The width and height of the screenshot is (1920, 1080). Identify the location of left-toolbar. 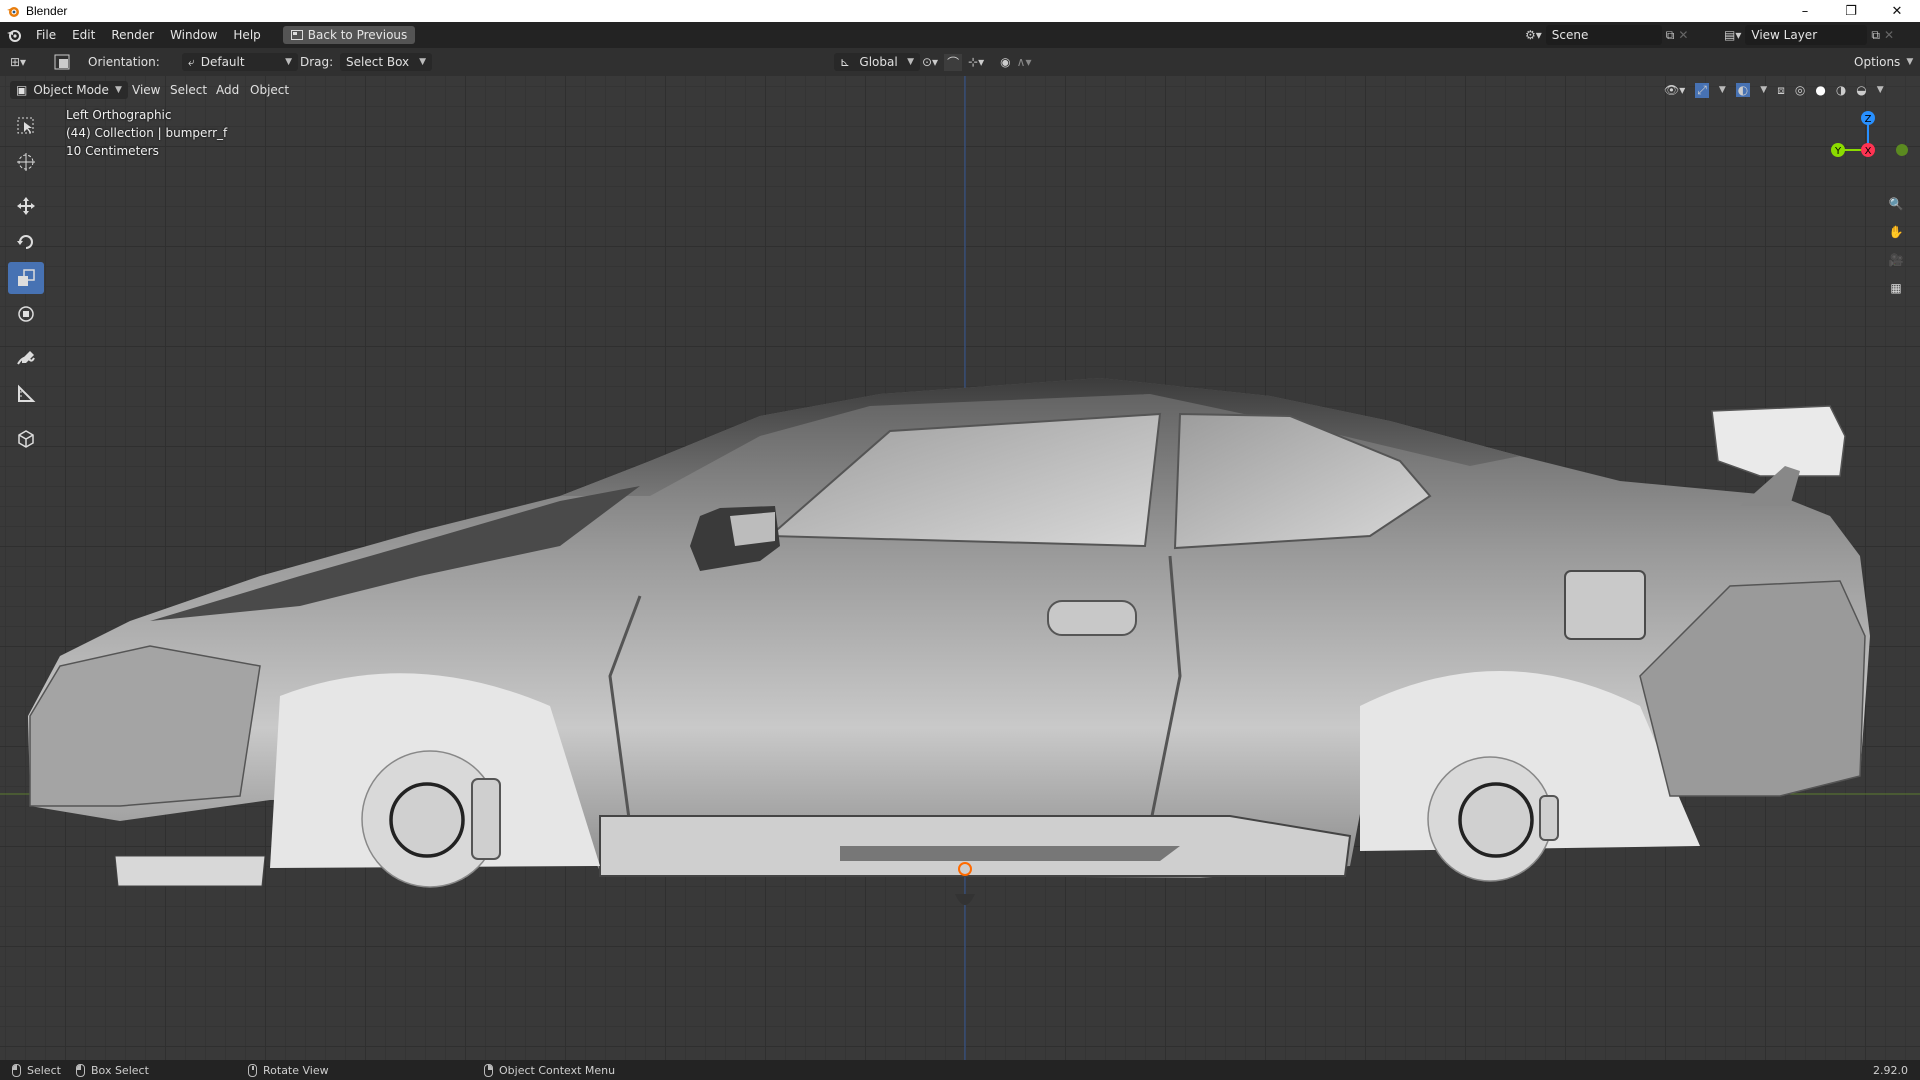
(28, 284).